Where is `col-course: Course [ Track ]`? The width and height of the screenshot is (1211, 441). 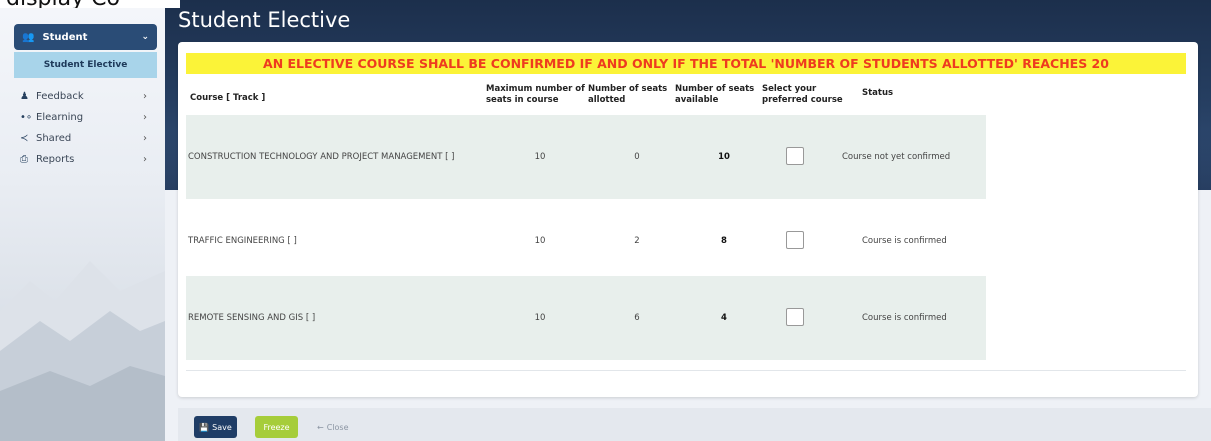
col-course: Course [ Track ] is located at coordinates (228, 98).